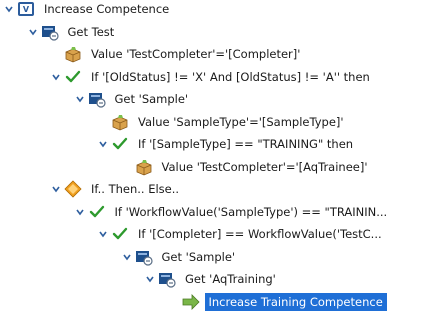  I want to click on tree-row: Value 'TestCompleter'='[Completer]', so click(177, 54).